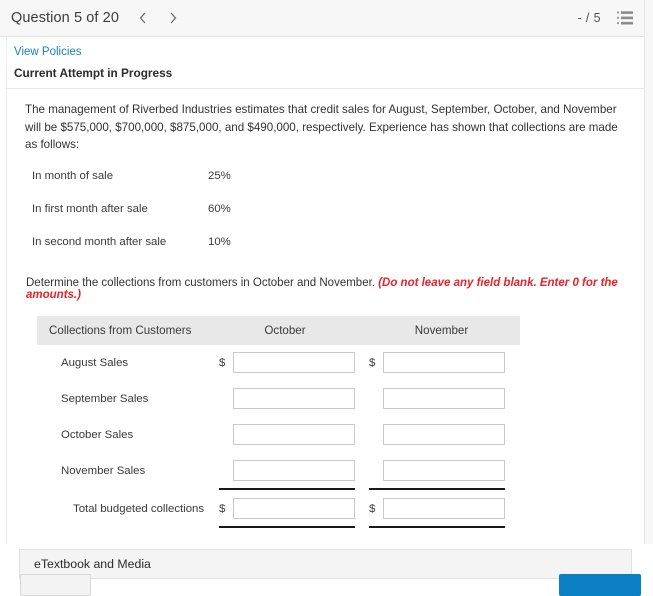 The image size is (653, 596). I want to click on table-row-total: Total budgeted collections $ $, so click(278, 509).